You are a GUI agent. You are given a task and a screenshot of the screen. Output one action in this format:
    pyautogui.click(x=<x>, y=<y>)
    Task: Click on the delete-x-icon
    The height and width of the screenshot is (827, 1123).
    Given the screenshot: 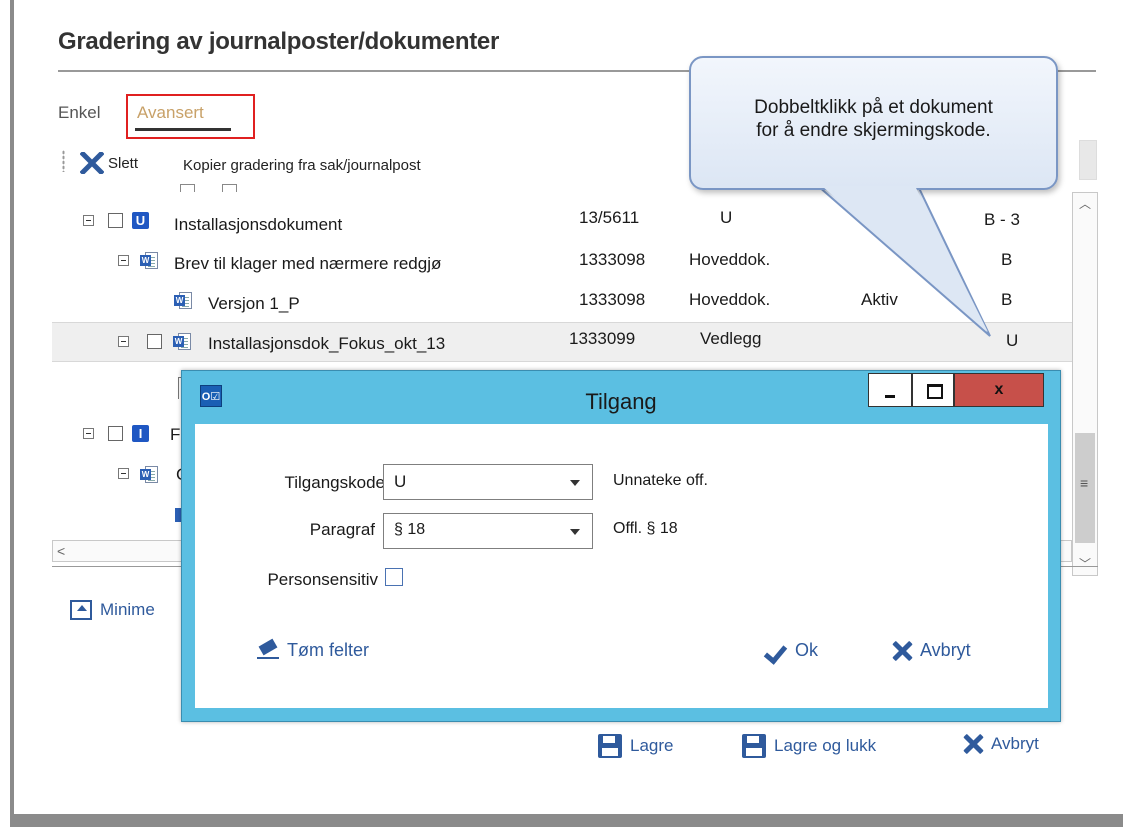 What is the action you would take?
    pyautogui.click(x=92, y=163)
    